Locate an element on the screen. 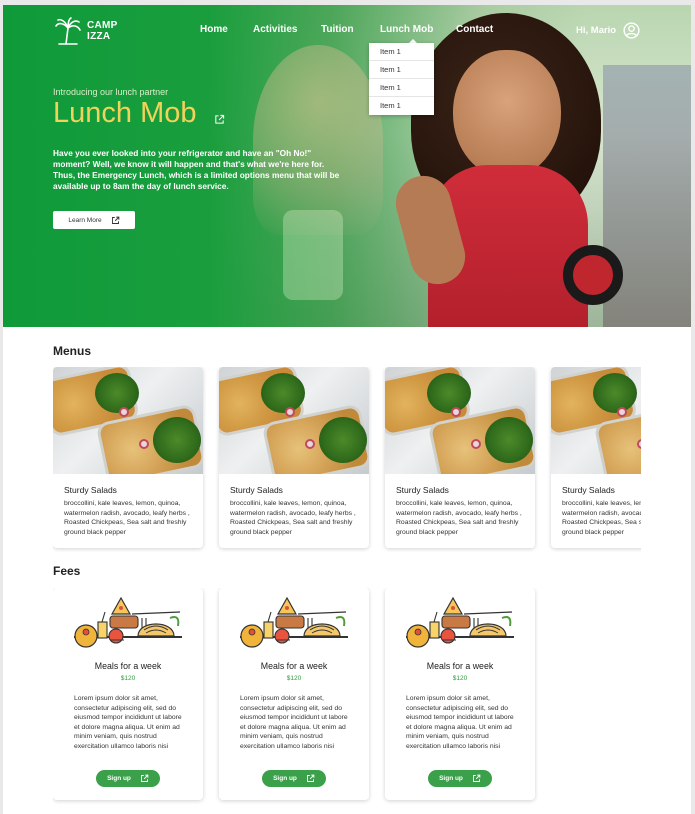 The image size is (695, 814). learn-more-label: Learn More is located at coordinates (85, 220).